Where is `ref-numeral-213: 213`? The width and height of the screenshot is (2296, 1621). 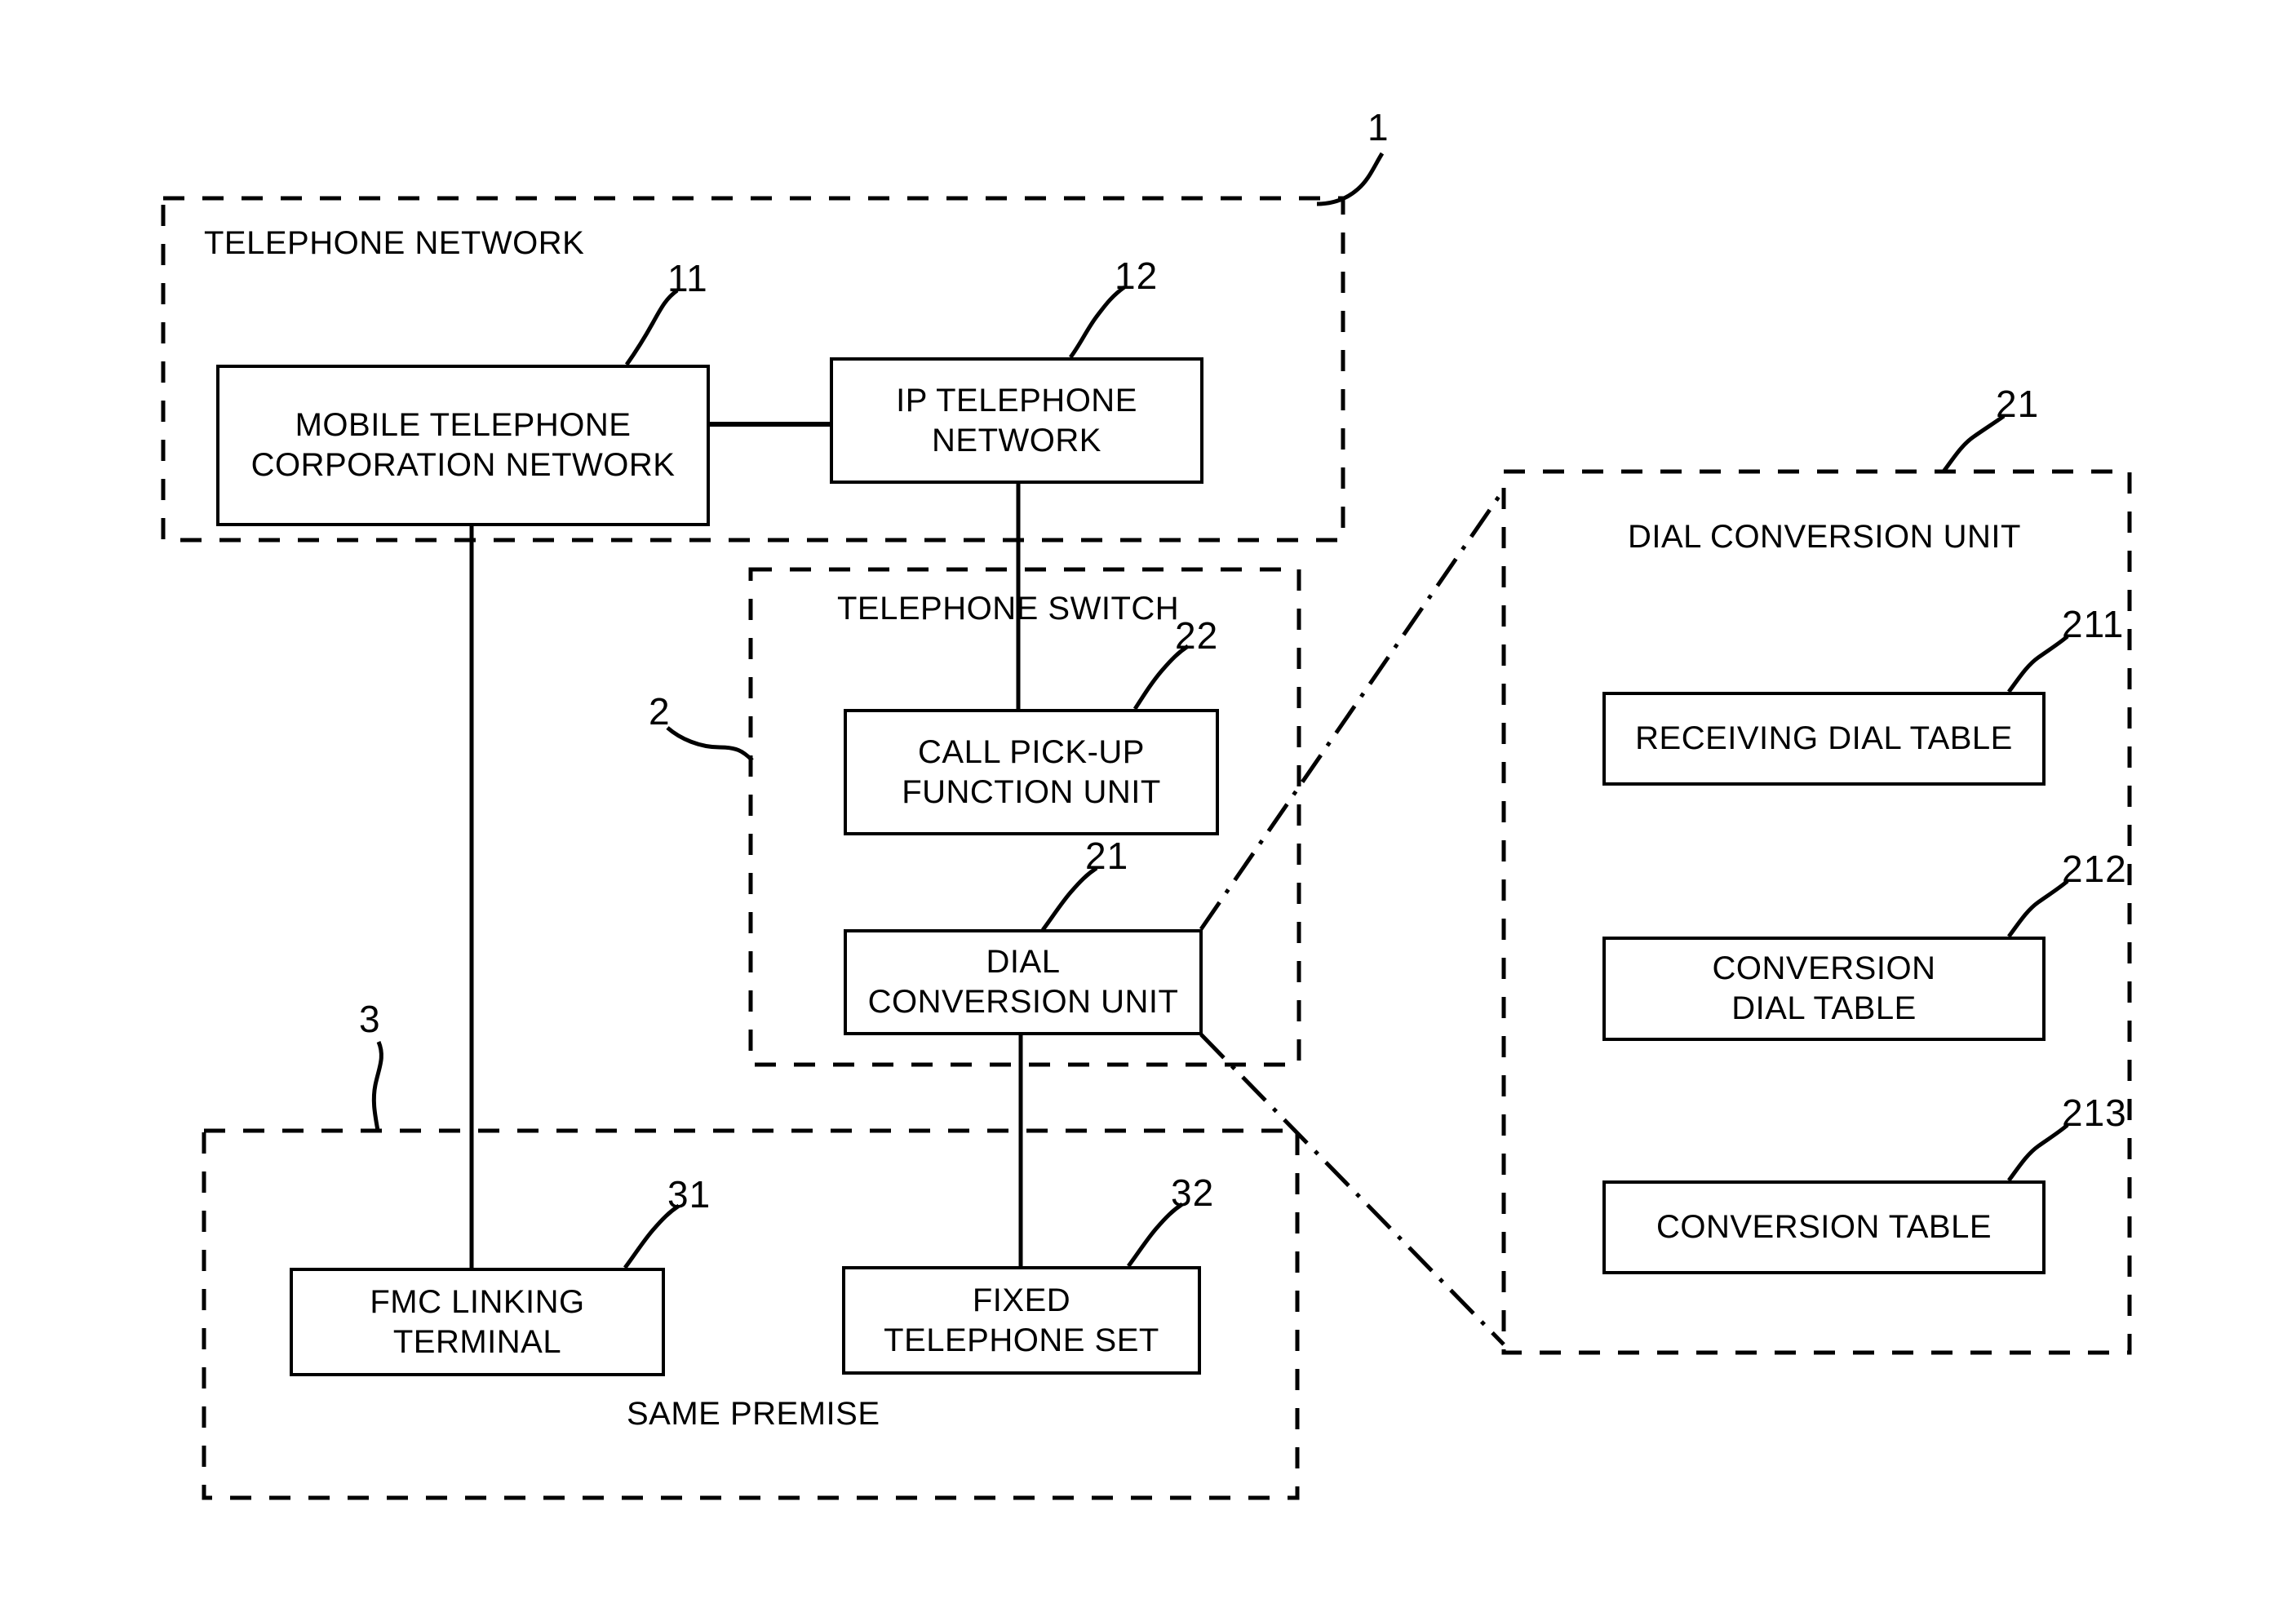
ref-numeral-213: 213 is located at coordinates (2094, 1113).